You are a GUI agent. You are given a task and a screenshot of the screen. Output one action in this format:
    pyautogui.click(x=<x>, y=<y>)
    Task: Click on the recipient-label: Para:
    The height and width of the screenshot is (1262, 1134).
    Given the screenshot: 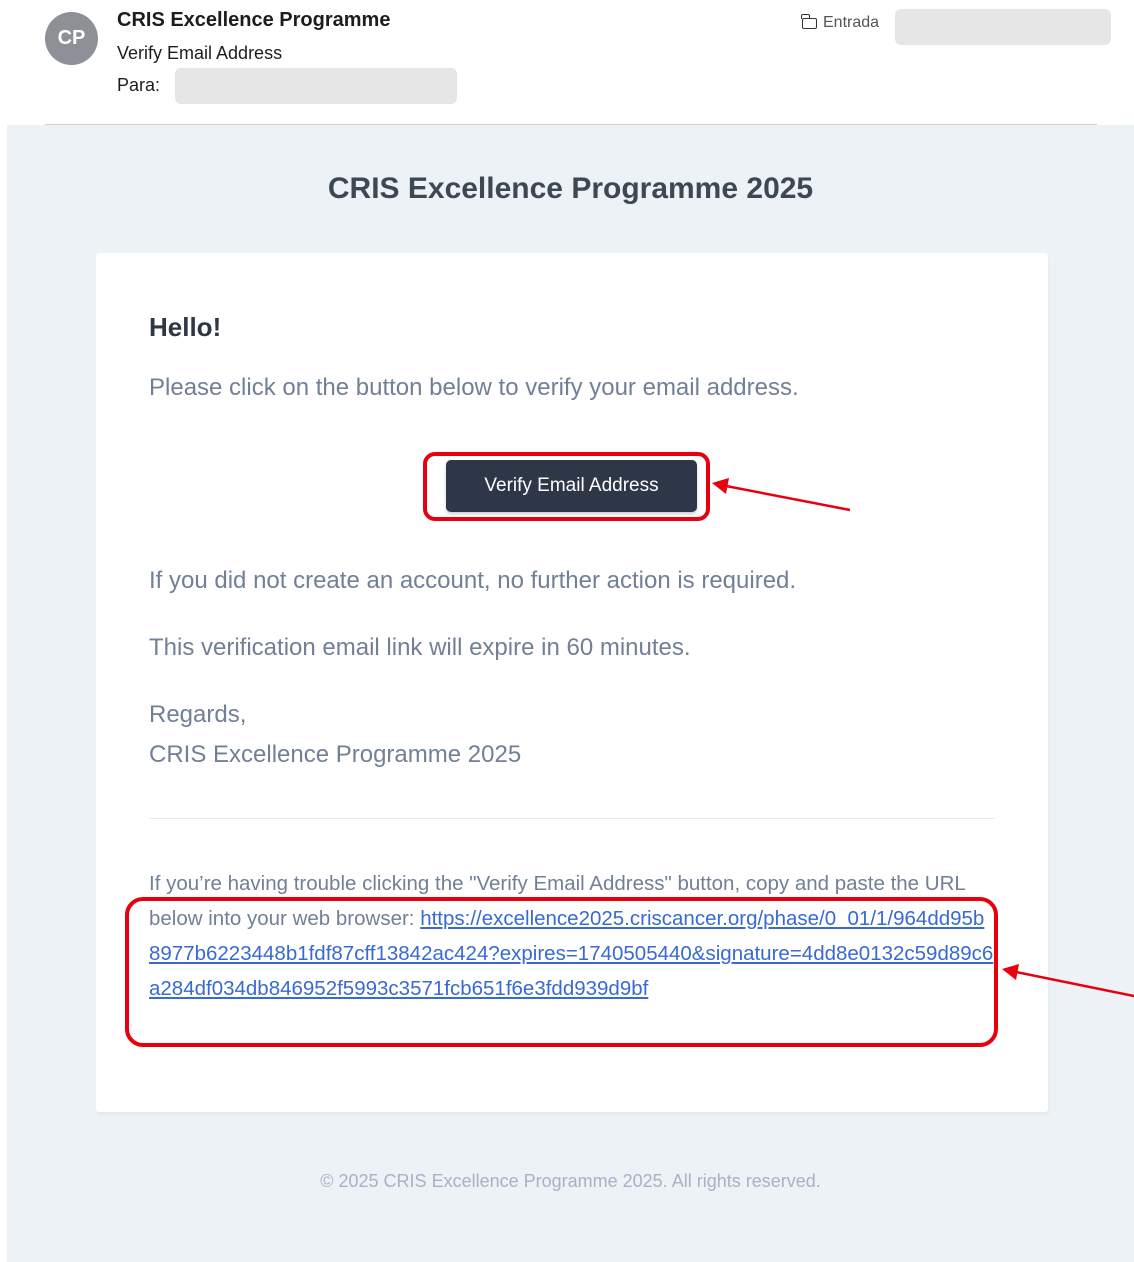 What is the action you would take?
    pyautogui.click(x=139, y=85)
    